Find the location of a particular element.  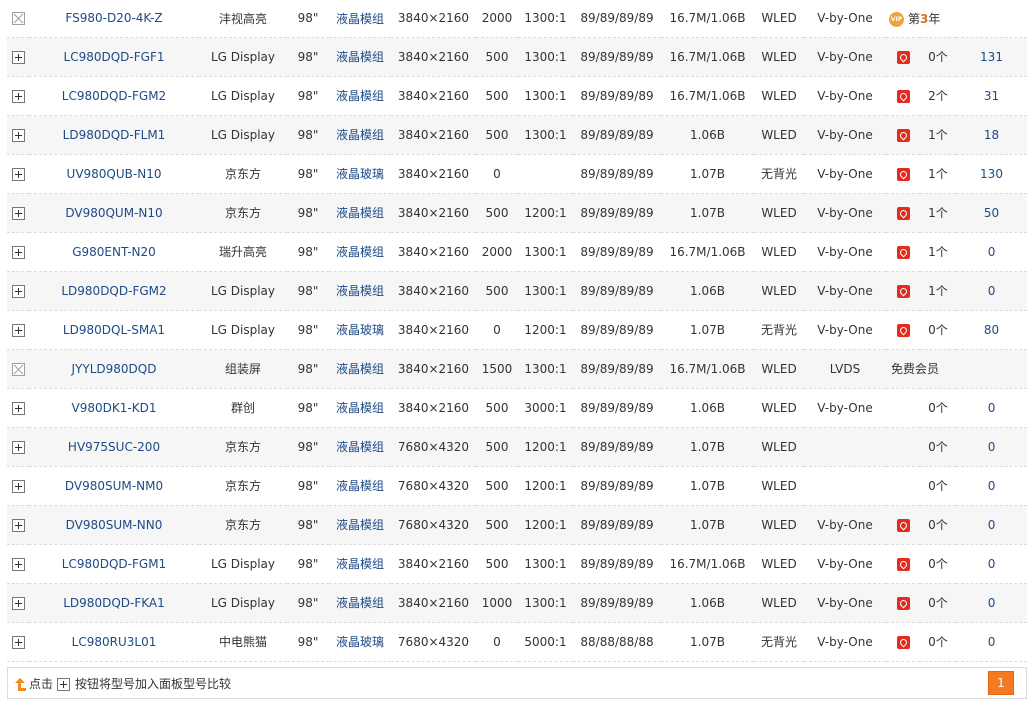

view-count-cell: 31 is located at coordinates (992, 96).